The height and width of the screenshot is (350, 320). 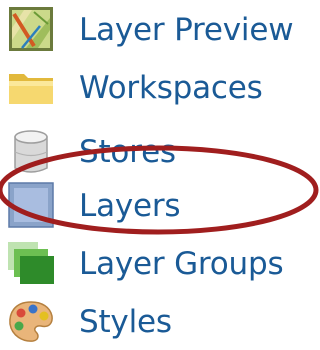 What do you see at coordinates (127, 152) in the screenshot?
I see `menu-item-label: Stores` at bounding box center [127, 152].